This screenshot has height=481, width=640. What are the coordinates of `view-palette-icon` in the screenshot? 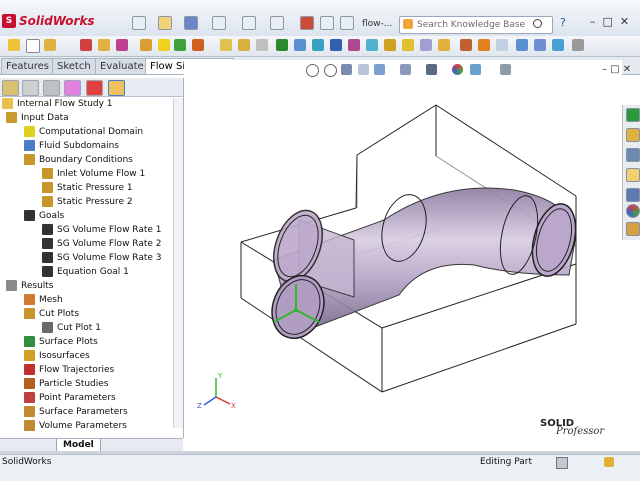 It's located at (633, 195).